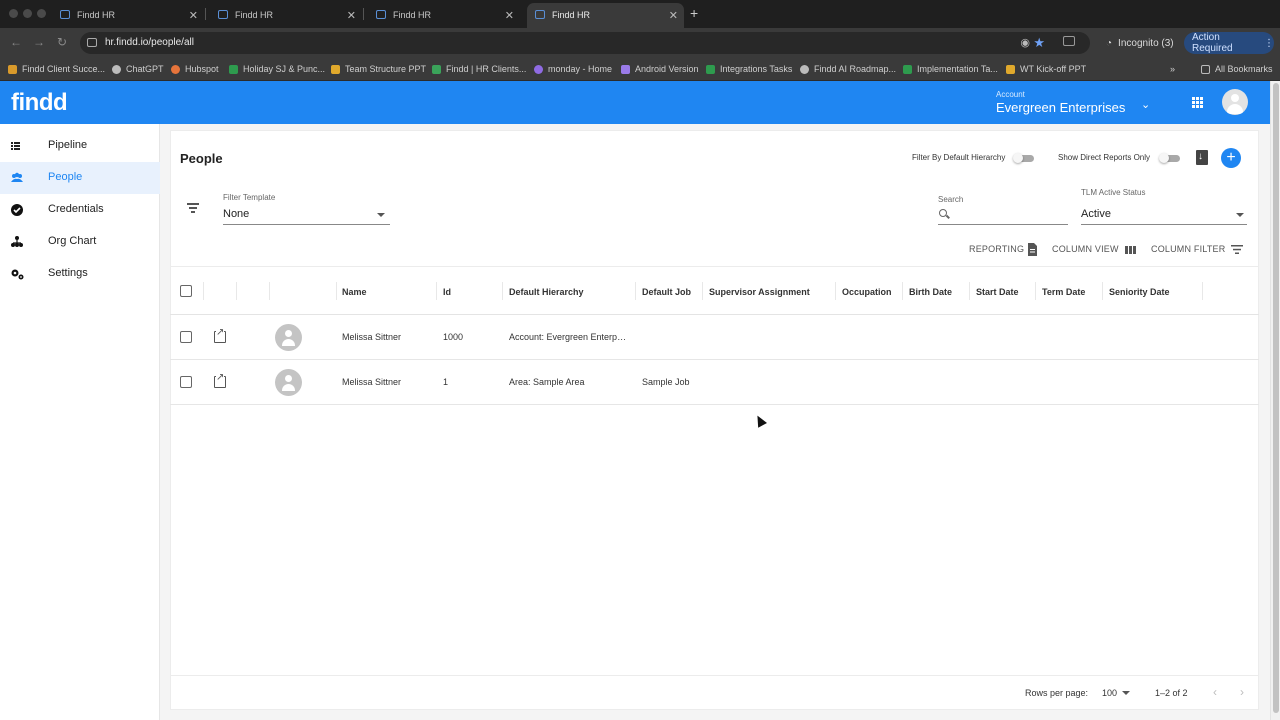 The image size is (1280, 720). I want to click on url-text: hr.findd.io/people/all, so click(149, 42).